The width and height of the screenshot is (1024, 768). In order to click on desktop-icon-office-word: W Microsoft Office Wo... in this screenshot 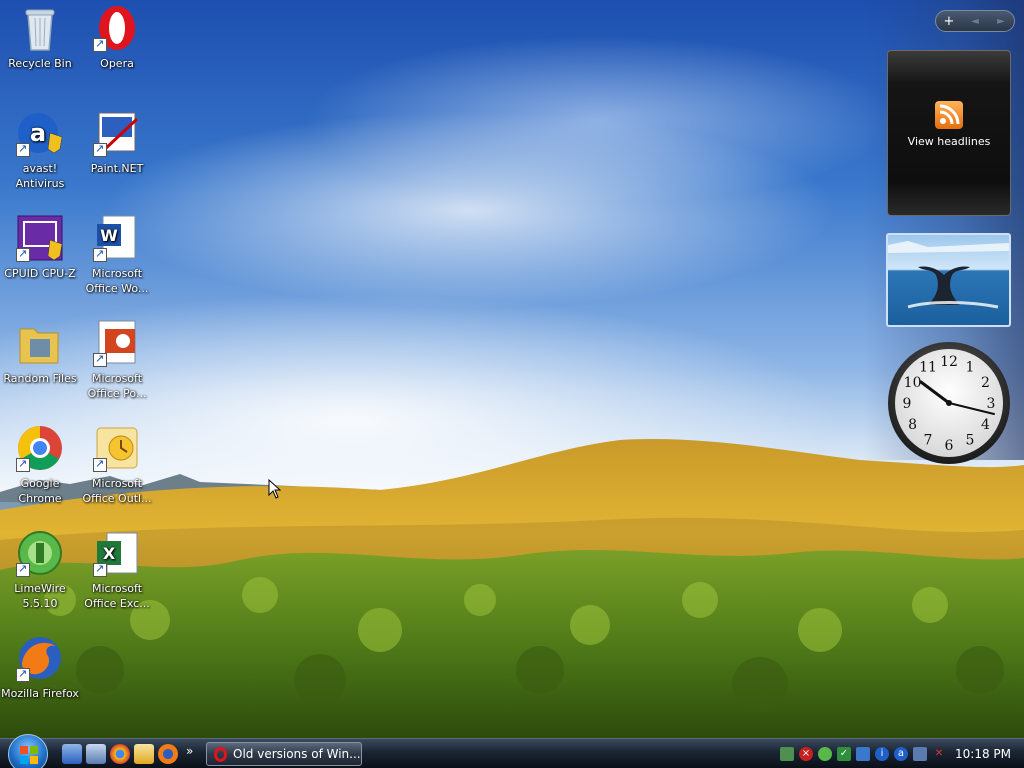, I will do `click(117, 255)`.